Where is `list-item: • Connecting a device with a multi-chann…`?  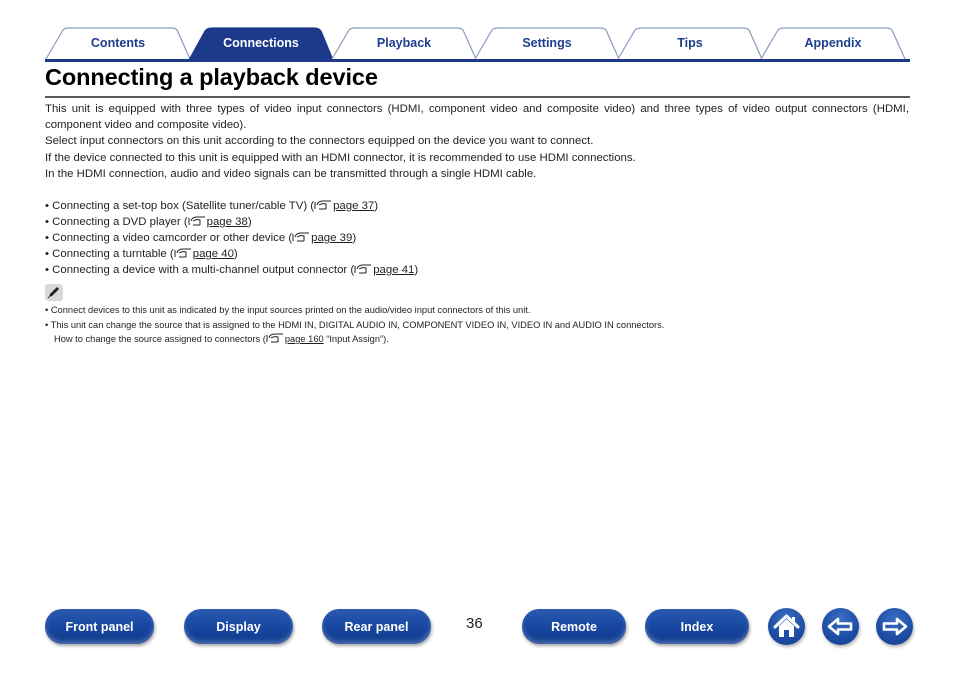
list-item: • Connecting a device with a multi-chann… is located at coordinates (477, 270).